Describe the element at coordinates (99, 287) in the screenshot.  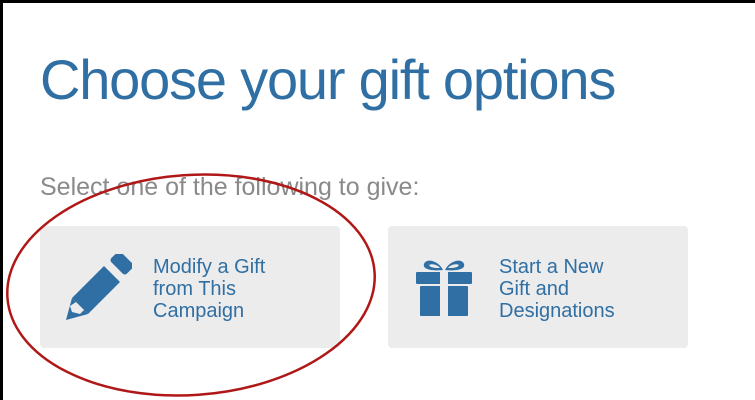
I see `pencil-icon` at that location.